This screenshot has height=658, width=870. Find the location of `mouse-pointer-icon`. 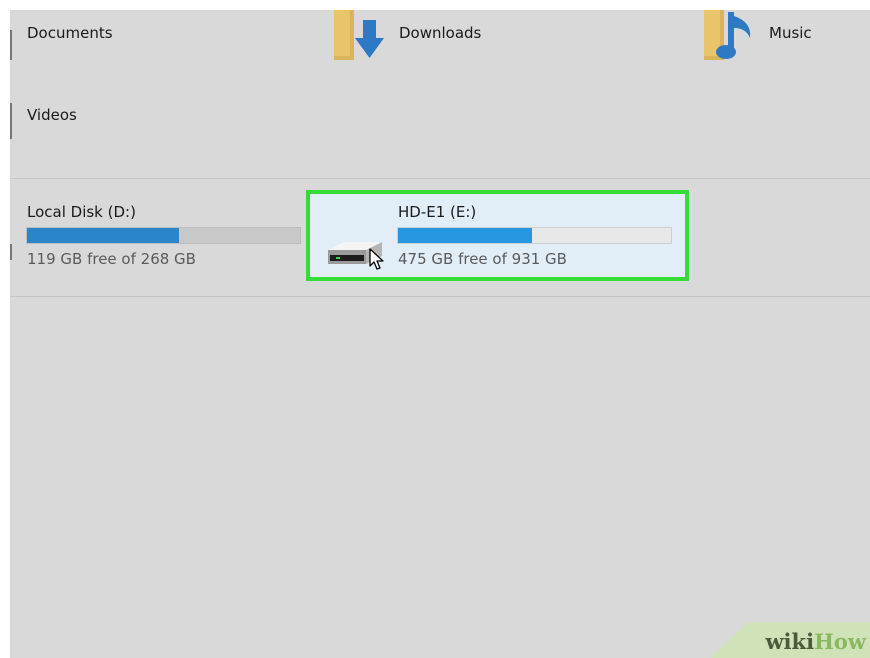

mouse-pointer-icon is located at coordinates (376, 259).